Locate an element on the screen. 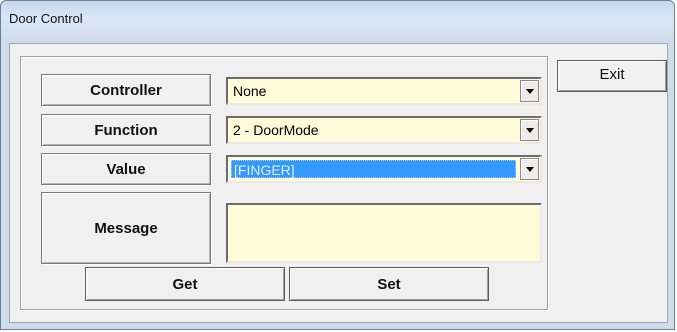 Image resolution: width=677 pixels, height=332 pixels. value-dropdown-button is located at coordinates (529, 169).